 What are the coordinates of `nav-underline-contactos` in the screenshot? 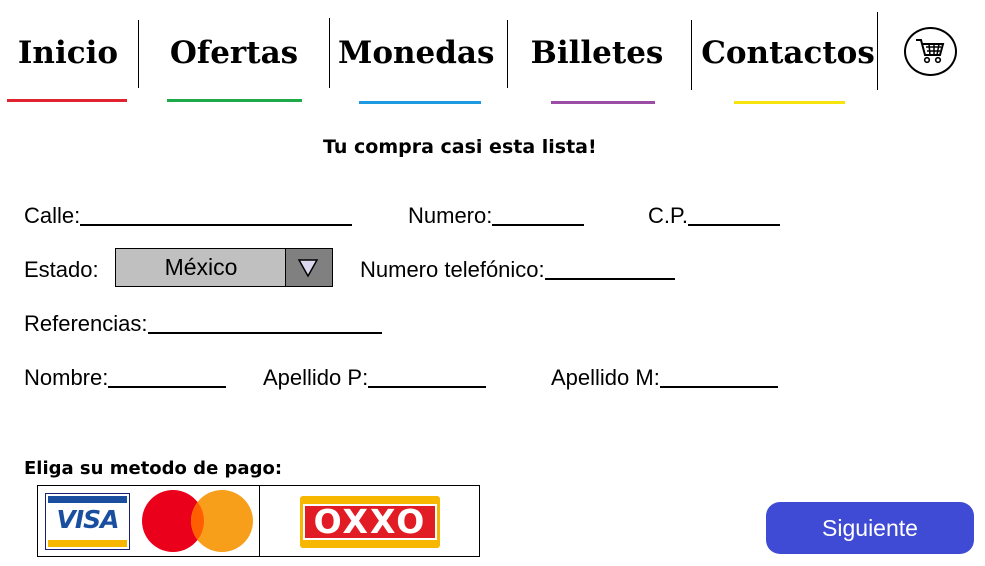 It's located at (789, 102).